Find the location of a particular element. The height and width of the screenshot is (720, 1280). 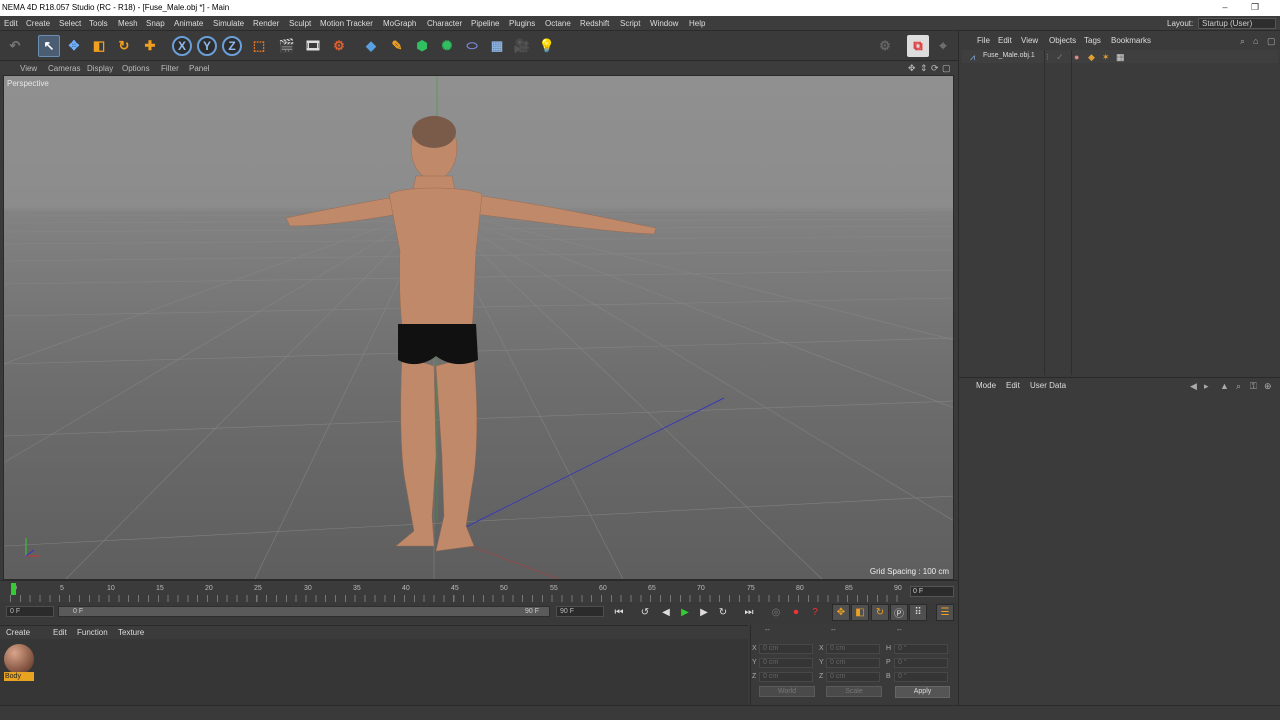

attributes-new-icon: ⊕ is located at coordinates (1268, 386).